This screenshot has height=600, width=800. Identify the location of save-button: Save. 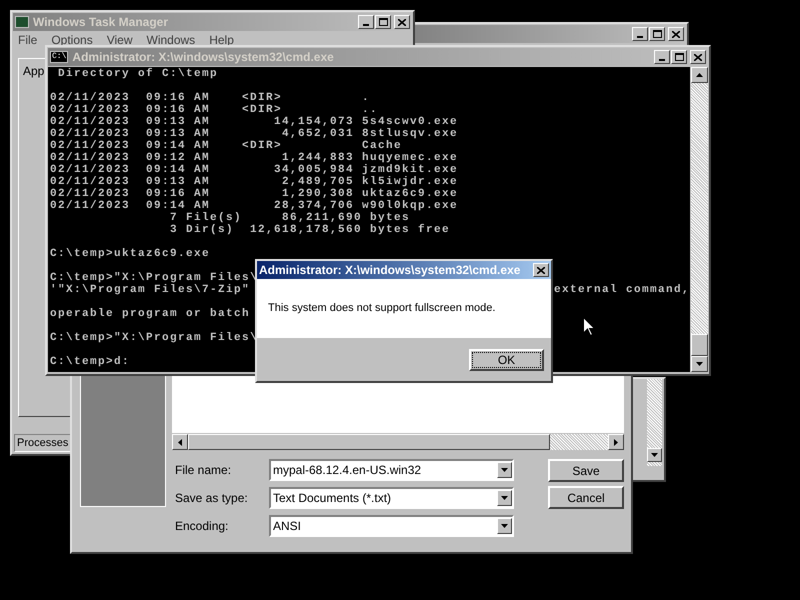
(586, 470).